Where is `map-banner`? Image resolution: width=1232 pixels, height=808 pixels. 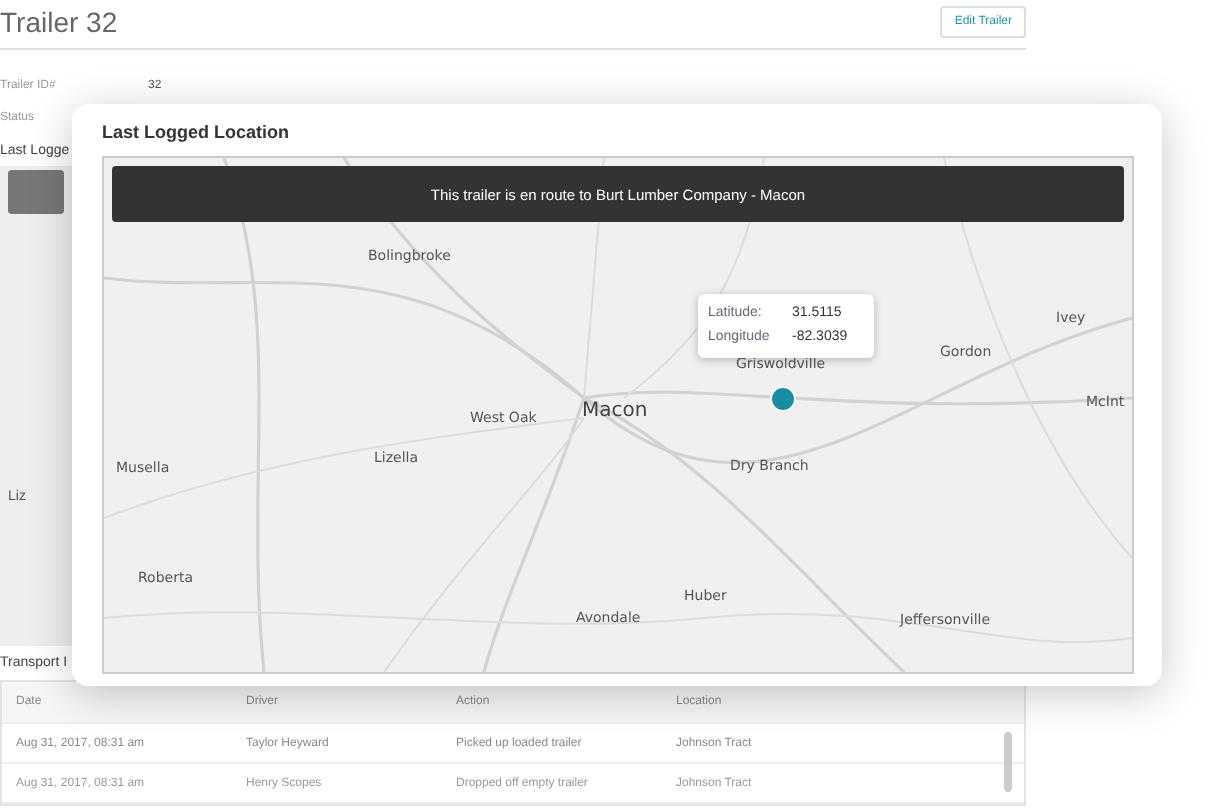 map-banner is located at coordinates (36, 192).